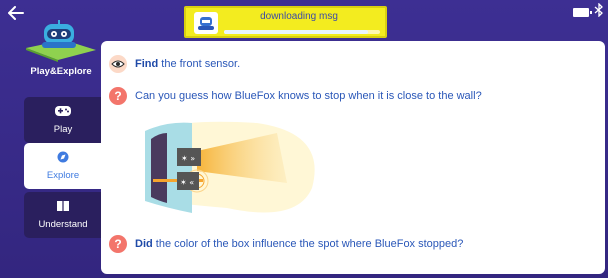  Describe the element at coordinates (232, 168) in the screenshot. I see `sensor-illustration: ✶ » ✶ «` at that location.